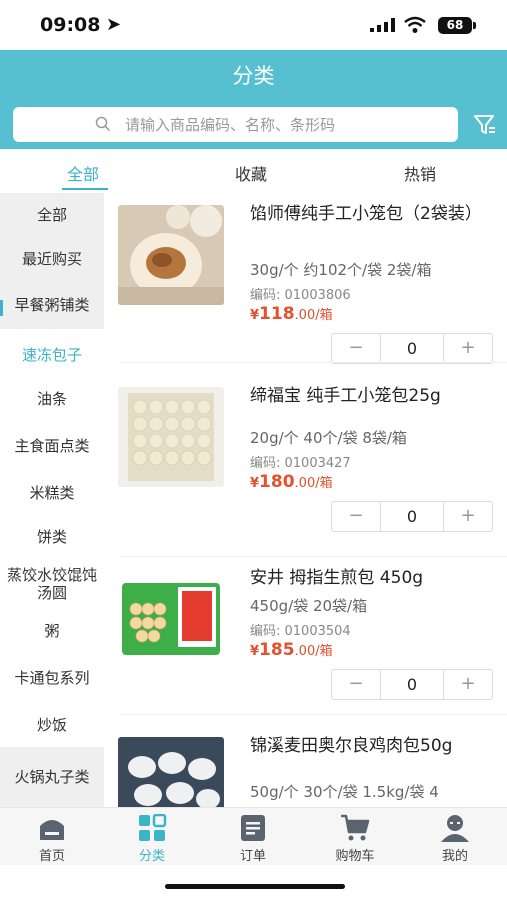 The image size is (507, 900). What do you see at coordinates (345, 396) in the screenshot?
I see `product-name: 缔福宝 纯手工小笼包25g` at bounding box center [345, 396].